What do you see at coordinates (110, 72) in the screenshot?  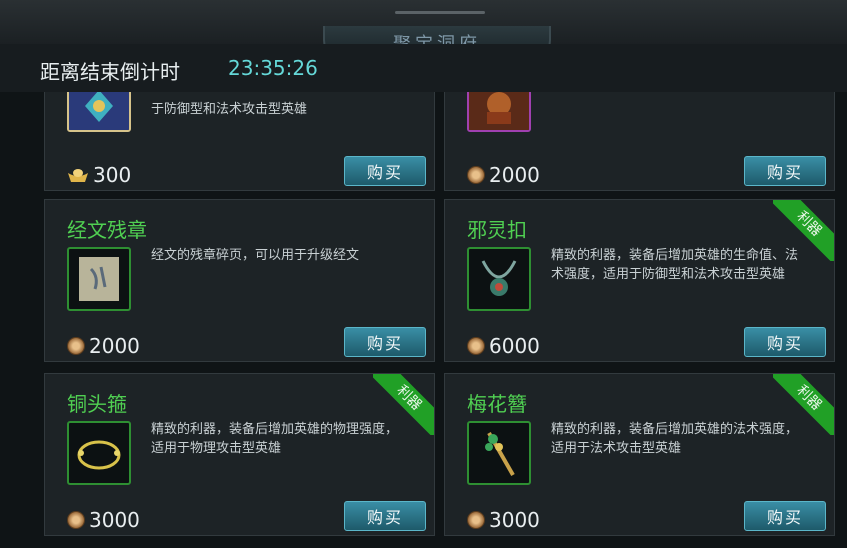 I see `countdown-label: 距离结束倒计时` at bounding box center [110, 72].